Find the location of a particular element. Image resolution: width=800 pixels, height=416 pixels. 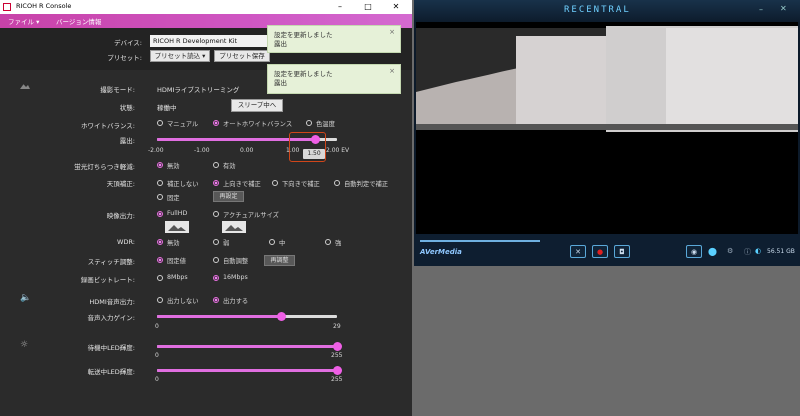

brand-logo: AVerMedia is located at coordinates (441, 252).